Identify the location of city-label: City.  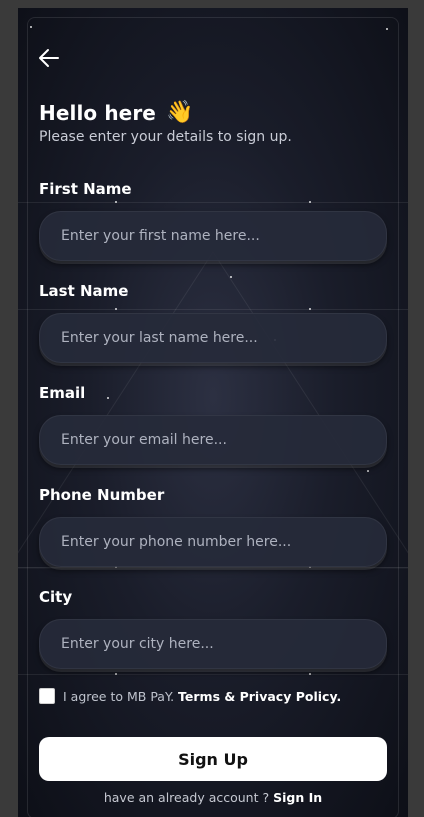
(56, 597).